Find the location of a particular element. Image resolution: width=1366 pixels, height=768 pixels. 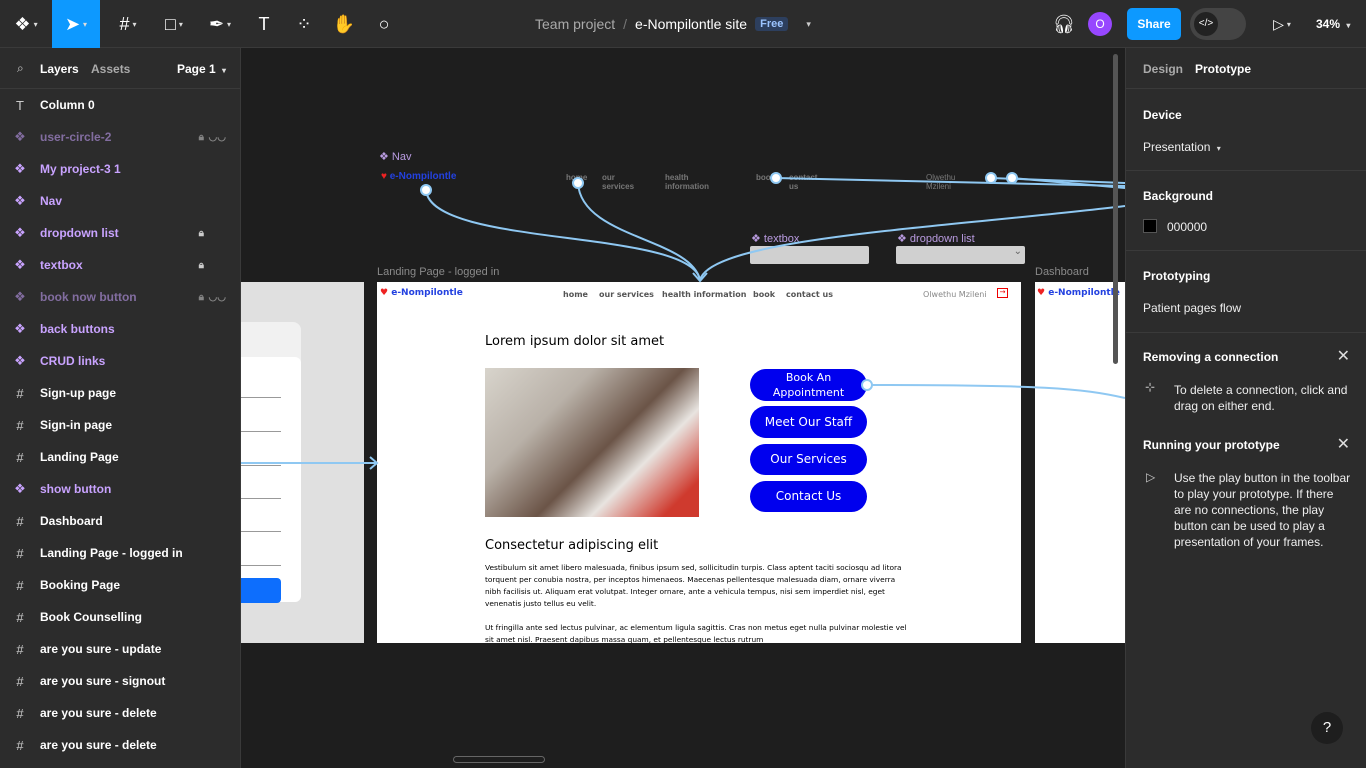

layer-item: ❖ user-circle-2 🔒︎ ◡◡ is located at coordinates (120, 137).